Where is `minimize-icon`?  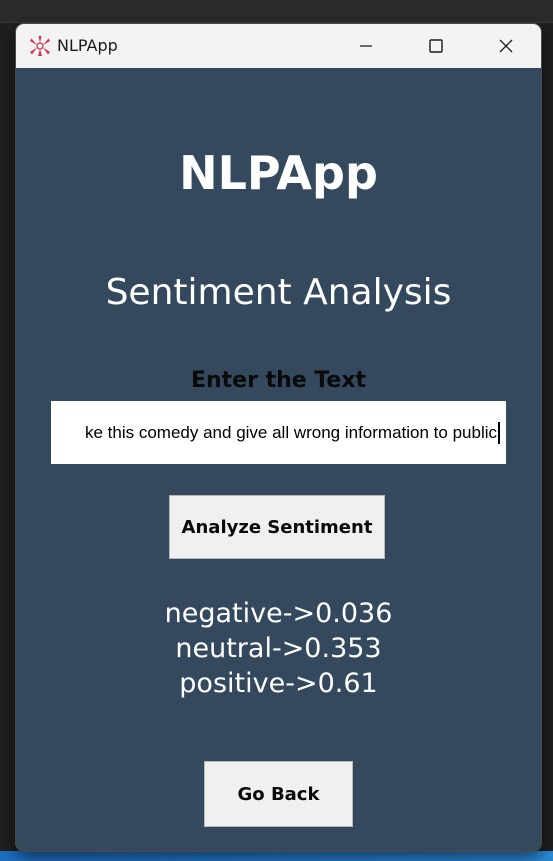 minimize-icon is located at coordinates (366, 46).